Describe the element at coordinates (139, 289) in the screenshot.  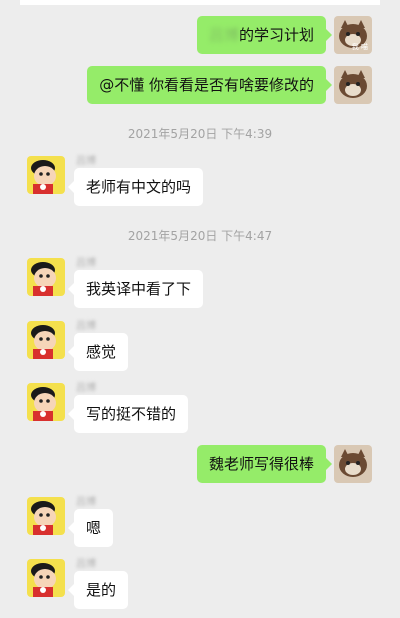
I see `message-text: 我英译中看了下` at that location.